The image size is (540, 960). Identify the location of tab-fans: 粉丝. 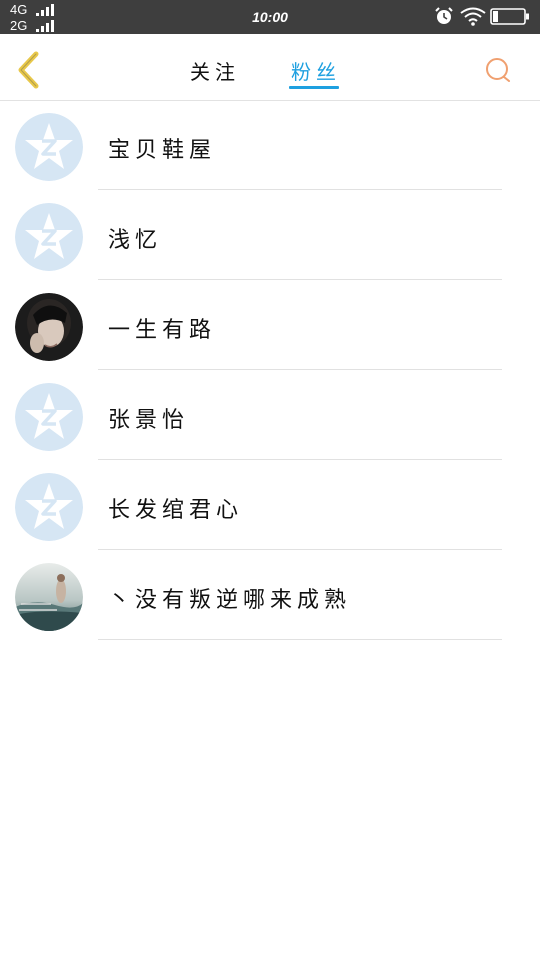
(316, 70).